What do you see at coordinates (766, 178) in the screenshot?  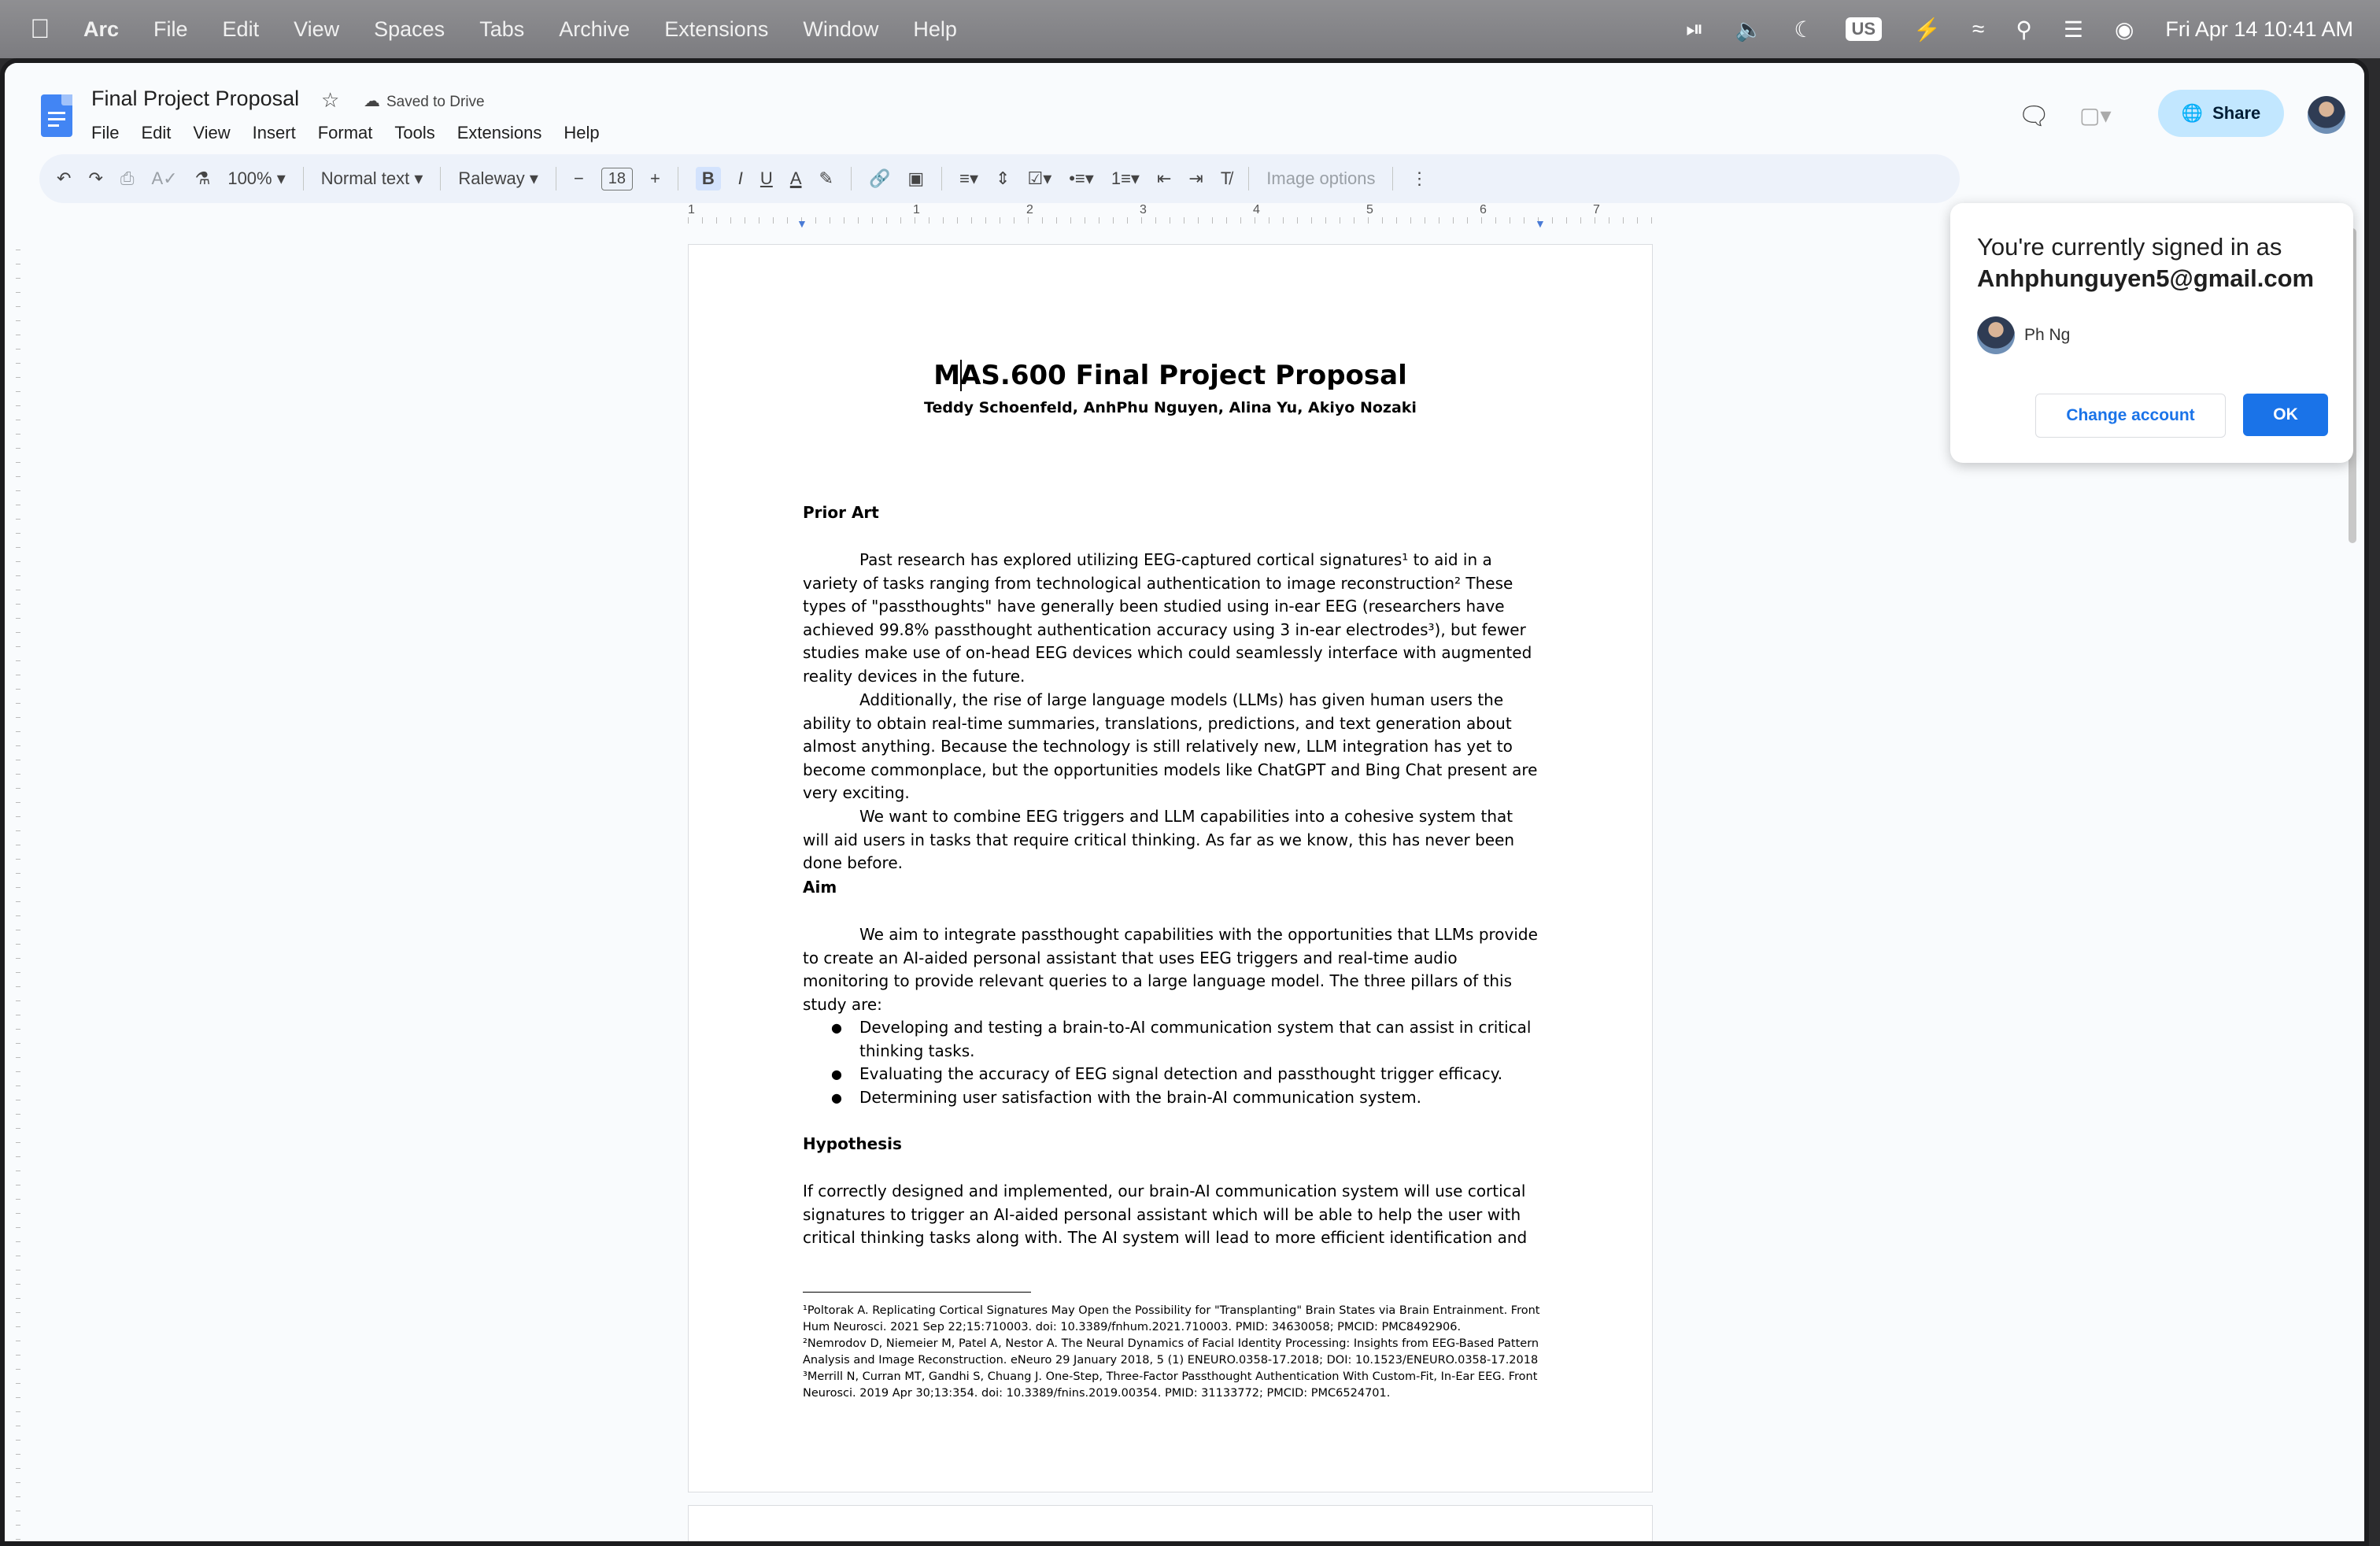 I see `underline-icon: U` at bounding box center [766, 178].